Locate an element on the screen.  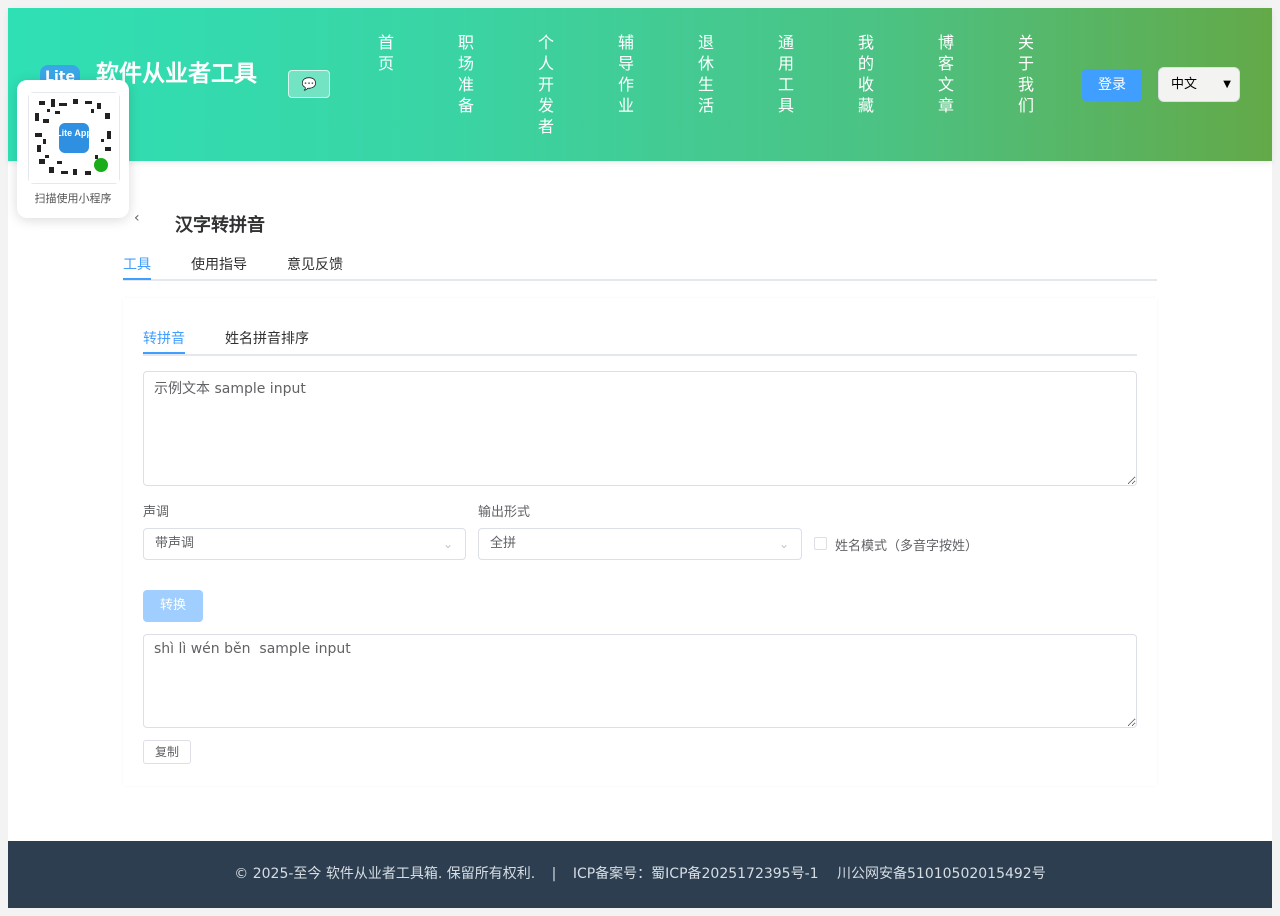
name-mode-checkbox is located at coordinates (820, 543).